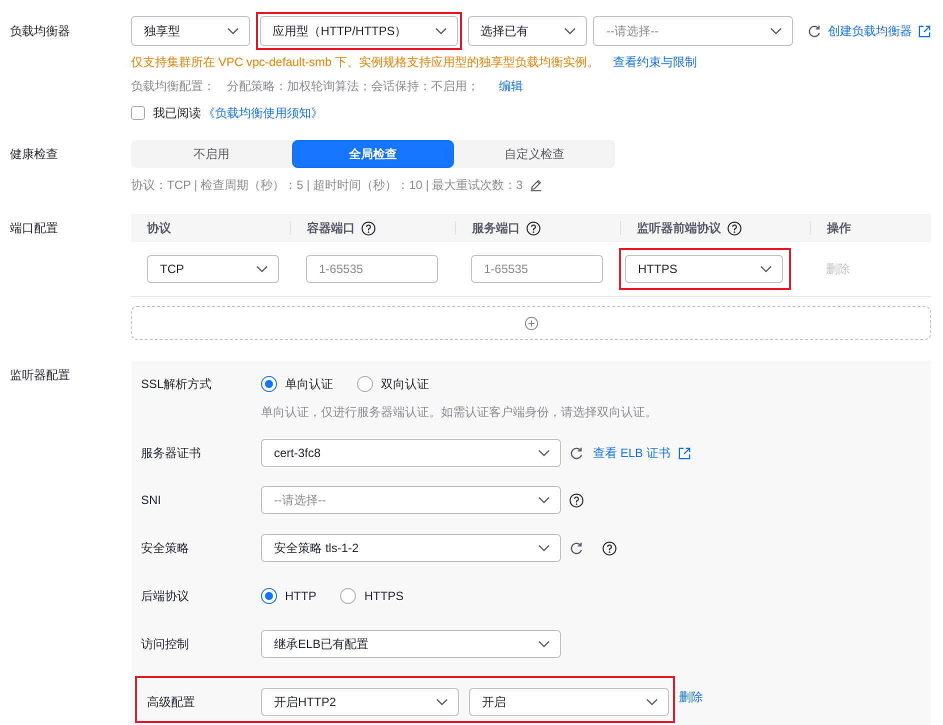 The height and width of the screenshot is (725, 943). What do you see at coordinates (679, 228) in the screenshot?
I see `column-header: 监听器前端协议` at bounding box center [679, 228].